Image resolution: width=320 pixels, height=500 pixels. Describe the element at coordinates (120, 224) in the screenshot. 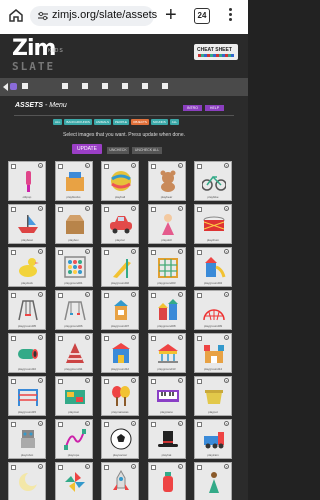

I see `asset-card: × playcar` at that location.